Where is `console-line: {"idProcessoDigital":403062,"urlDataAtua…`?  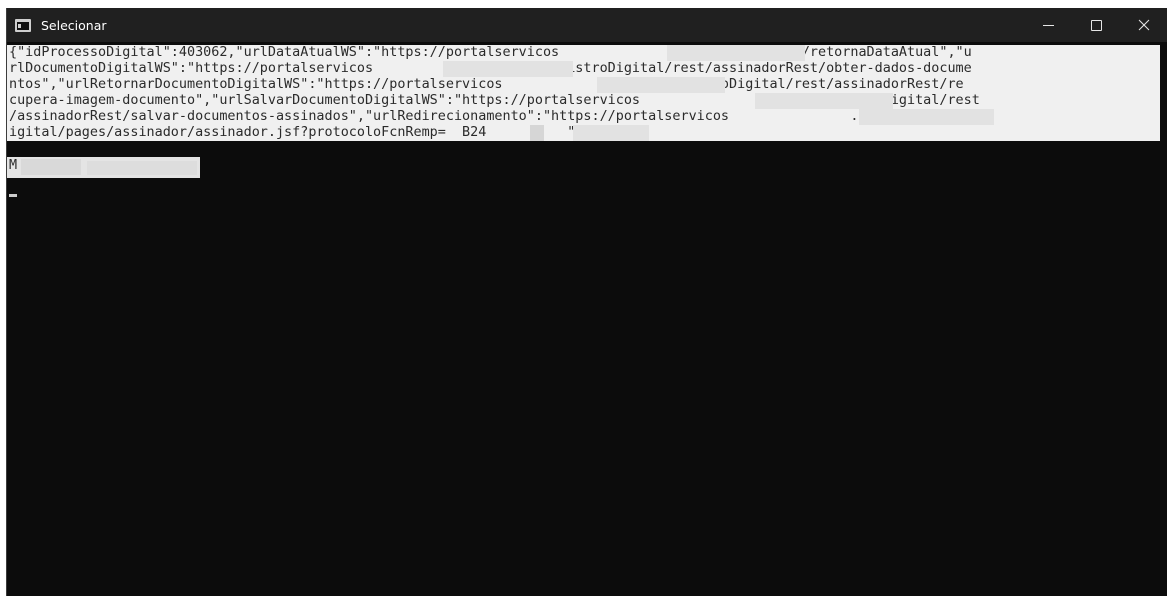 console-line: {"idProcessoDigital":403062,"urlDataAtua… is located at coordinates (583, 53).